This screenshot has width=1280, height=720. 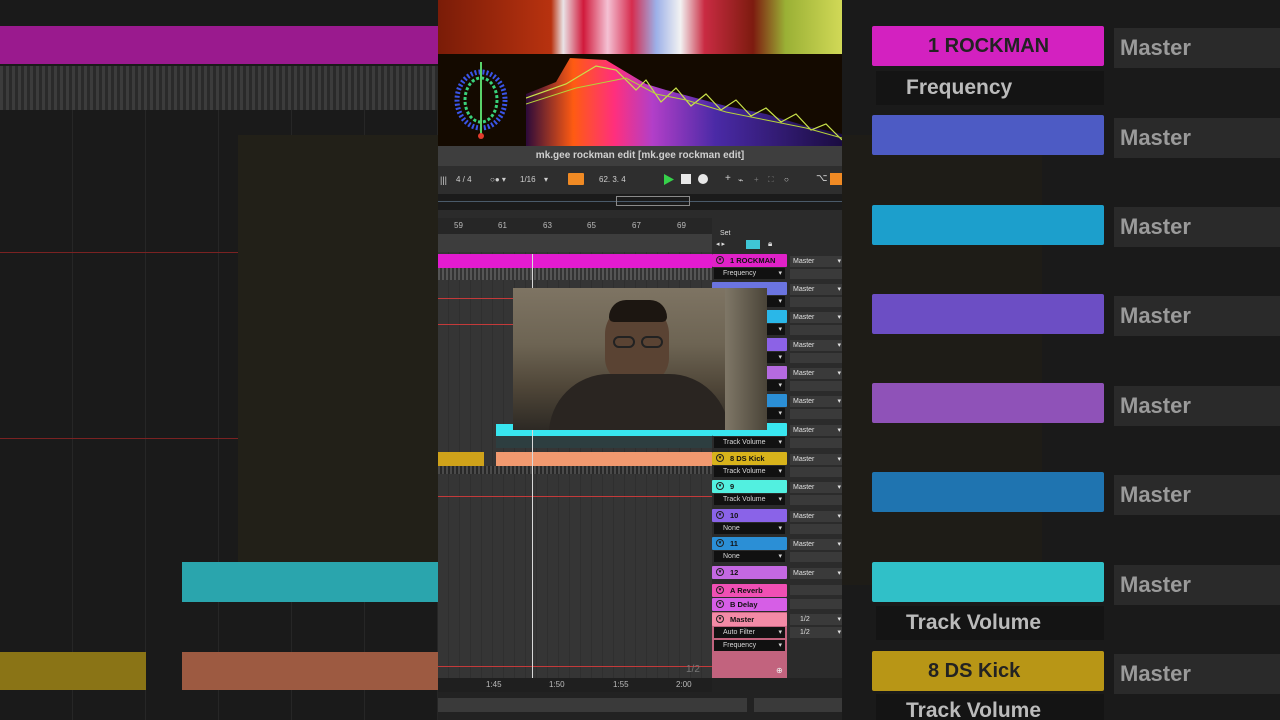 What do you see at coordinates (753, 244) in the screenshot?
I see `expand-icon` at bounding box center [753, 244].